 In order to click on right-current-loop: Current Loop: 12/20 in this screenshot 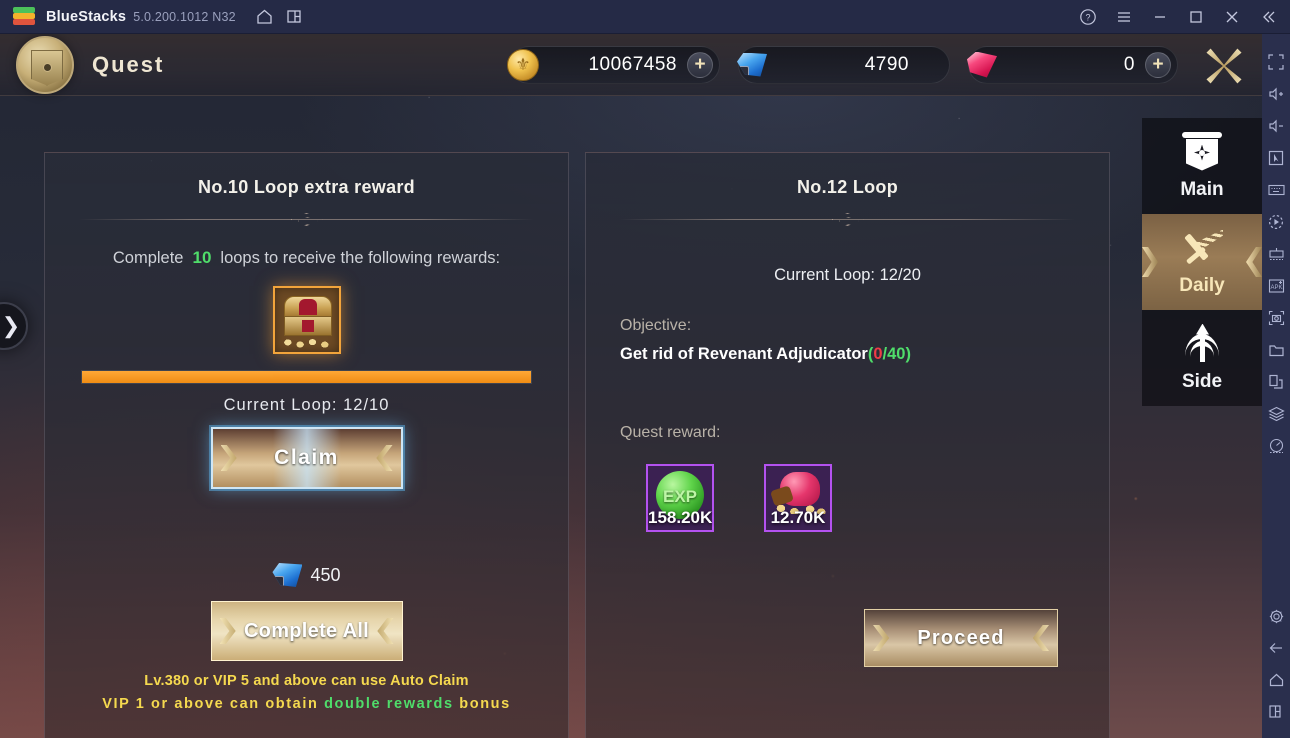, I will do `click(847, 275)`.